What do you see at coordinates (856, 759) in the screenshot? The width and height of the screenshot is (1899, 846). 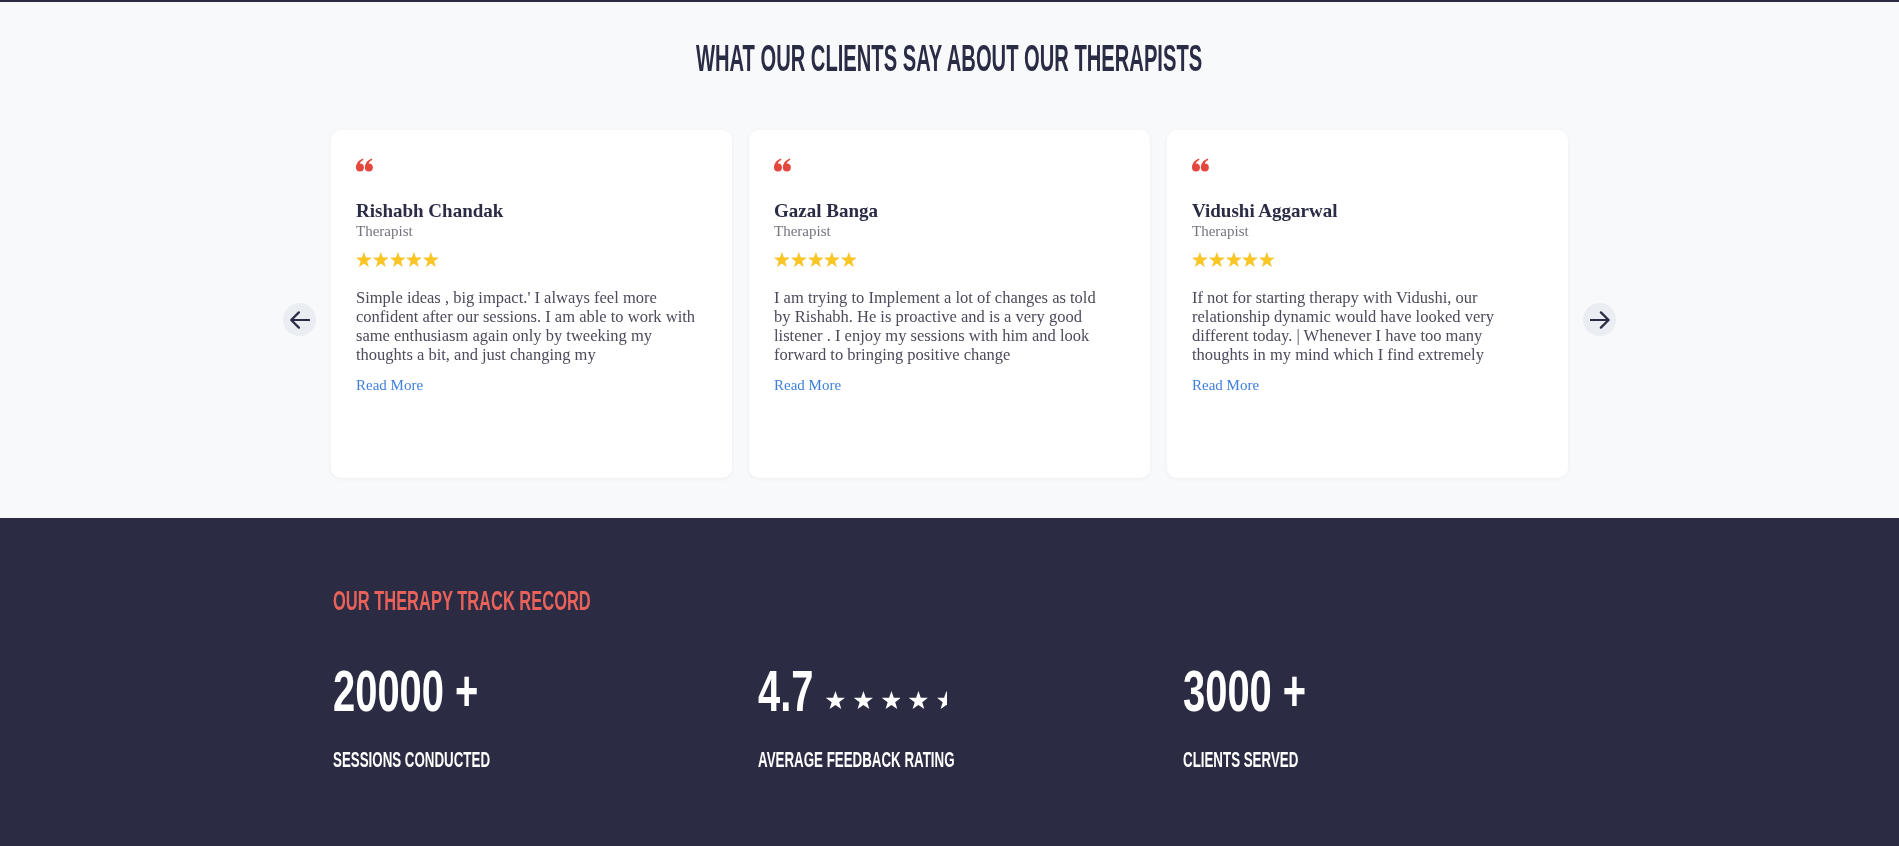 I see `stat-label: AVERAGE FEEDBACK RATING` at bounding box center [856, 759].